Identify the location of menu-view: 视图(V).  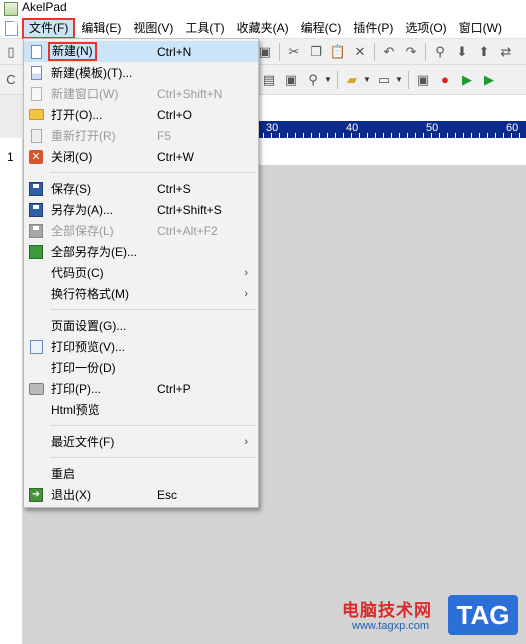
(153, 28).